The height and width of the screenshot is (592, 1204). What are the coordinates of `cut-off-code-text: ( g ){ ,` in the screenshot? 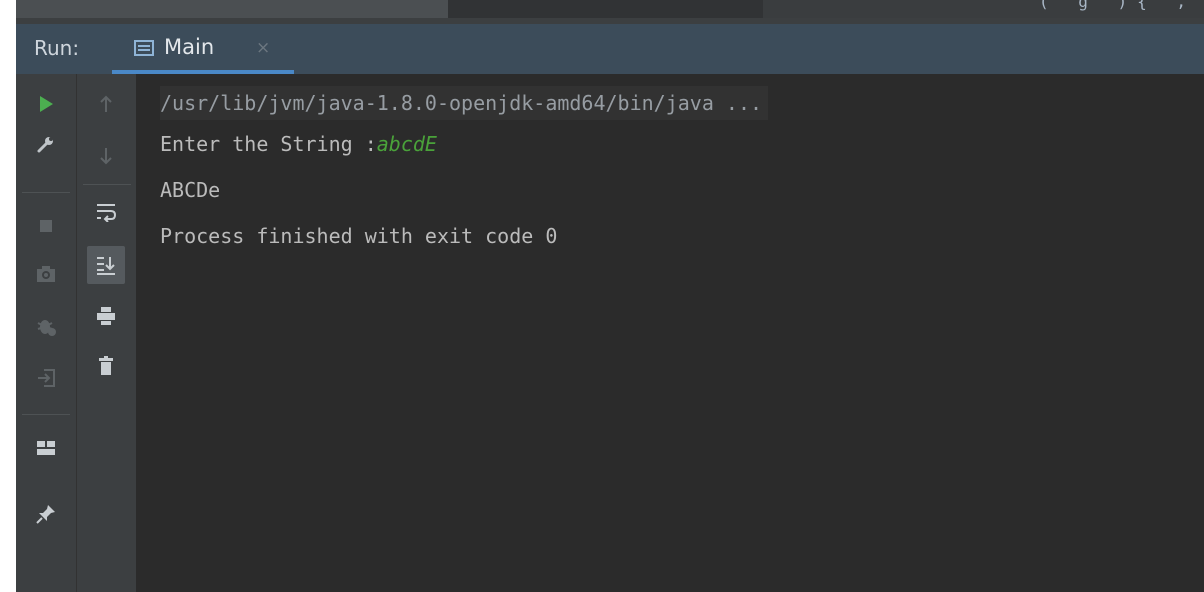 It's located at (1117, 5).